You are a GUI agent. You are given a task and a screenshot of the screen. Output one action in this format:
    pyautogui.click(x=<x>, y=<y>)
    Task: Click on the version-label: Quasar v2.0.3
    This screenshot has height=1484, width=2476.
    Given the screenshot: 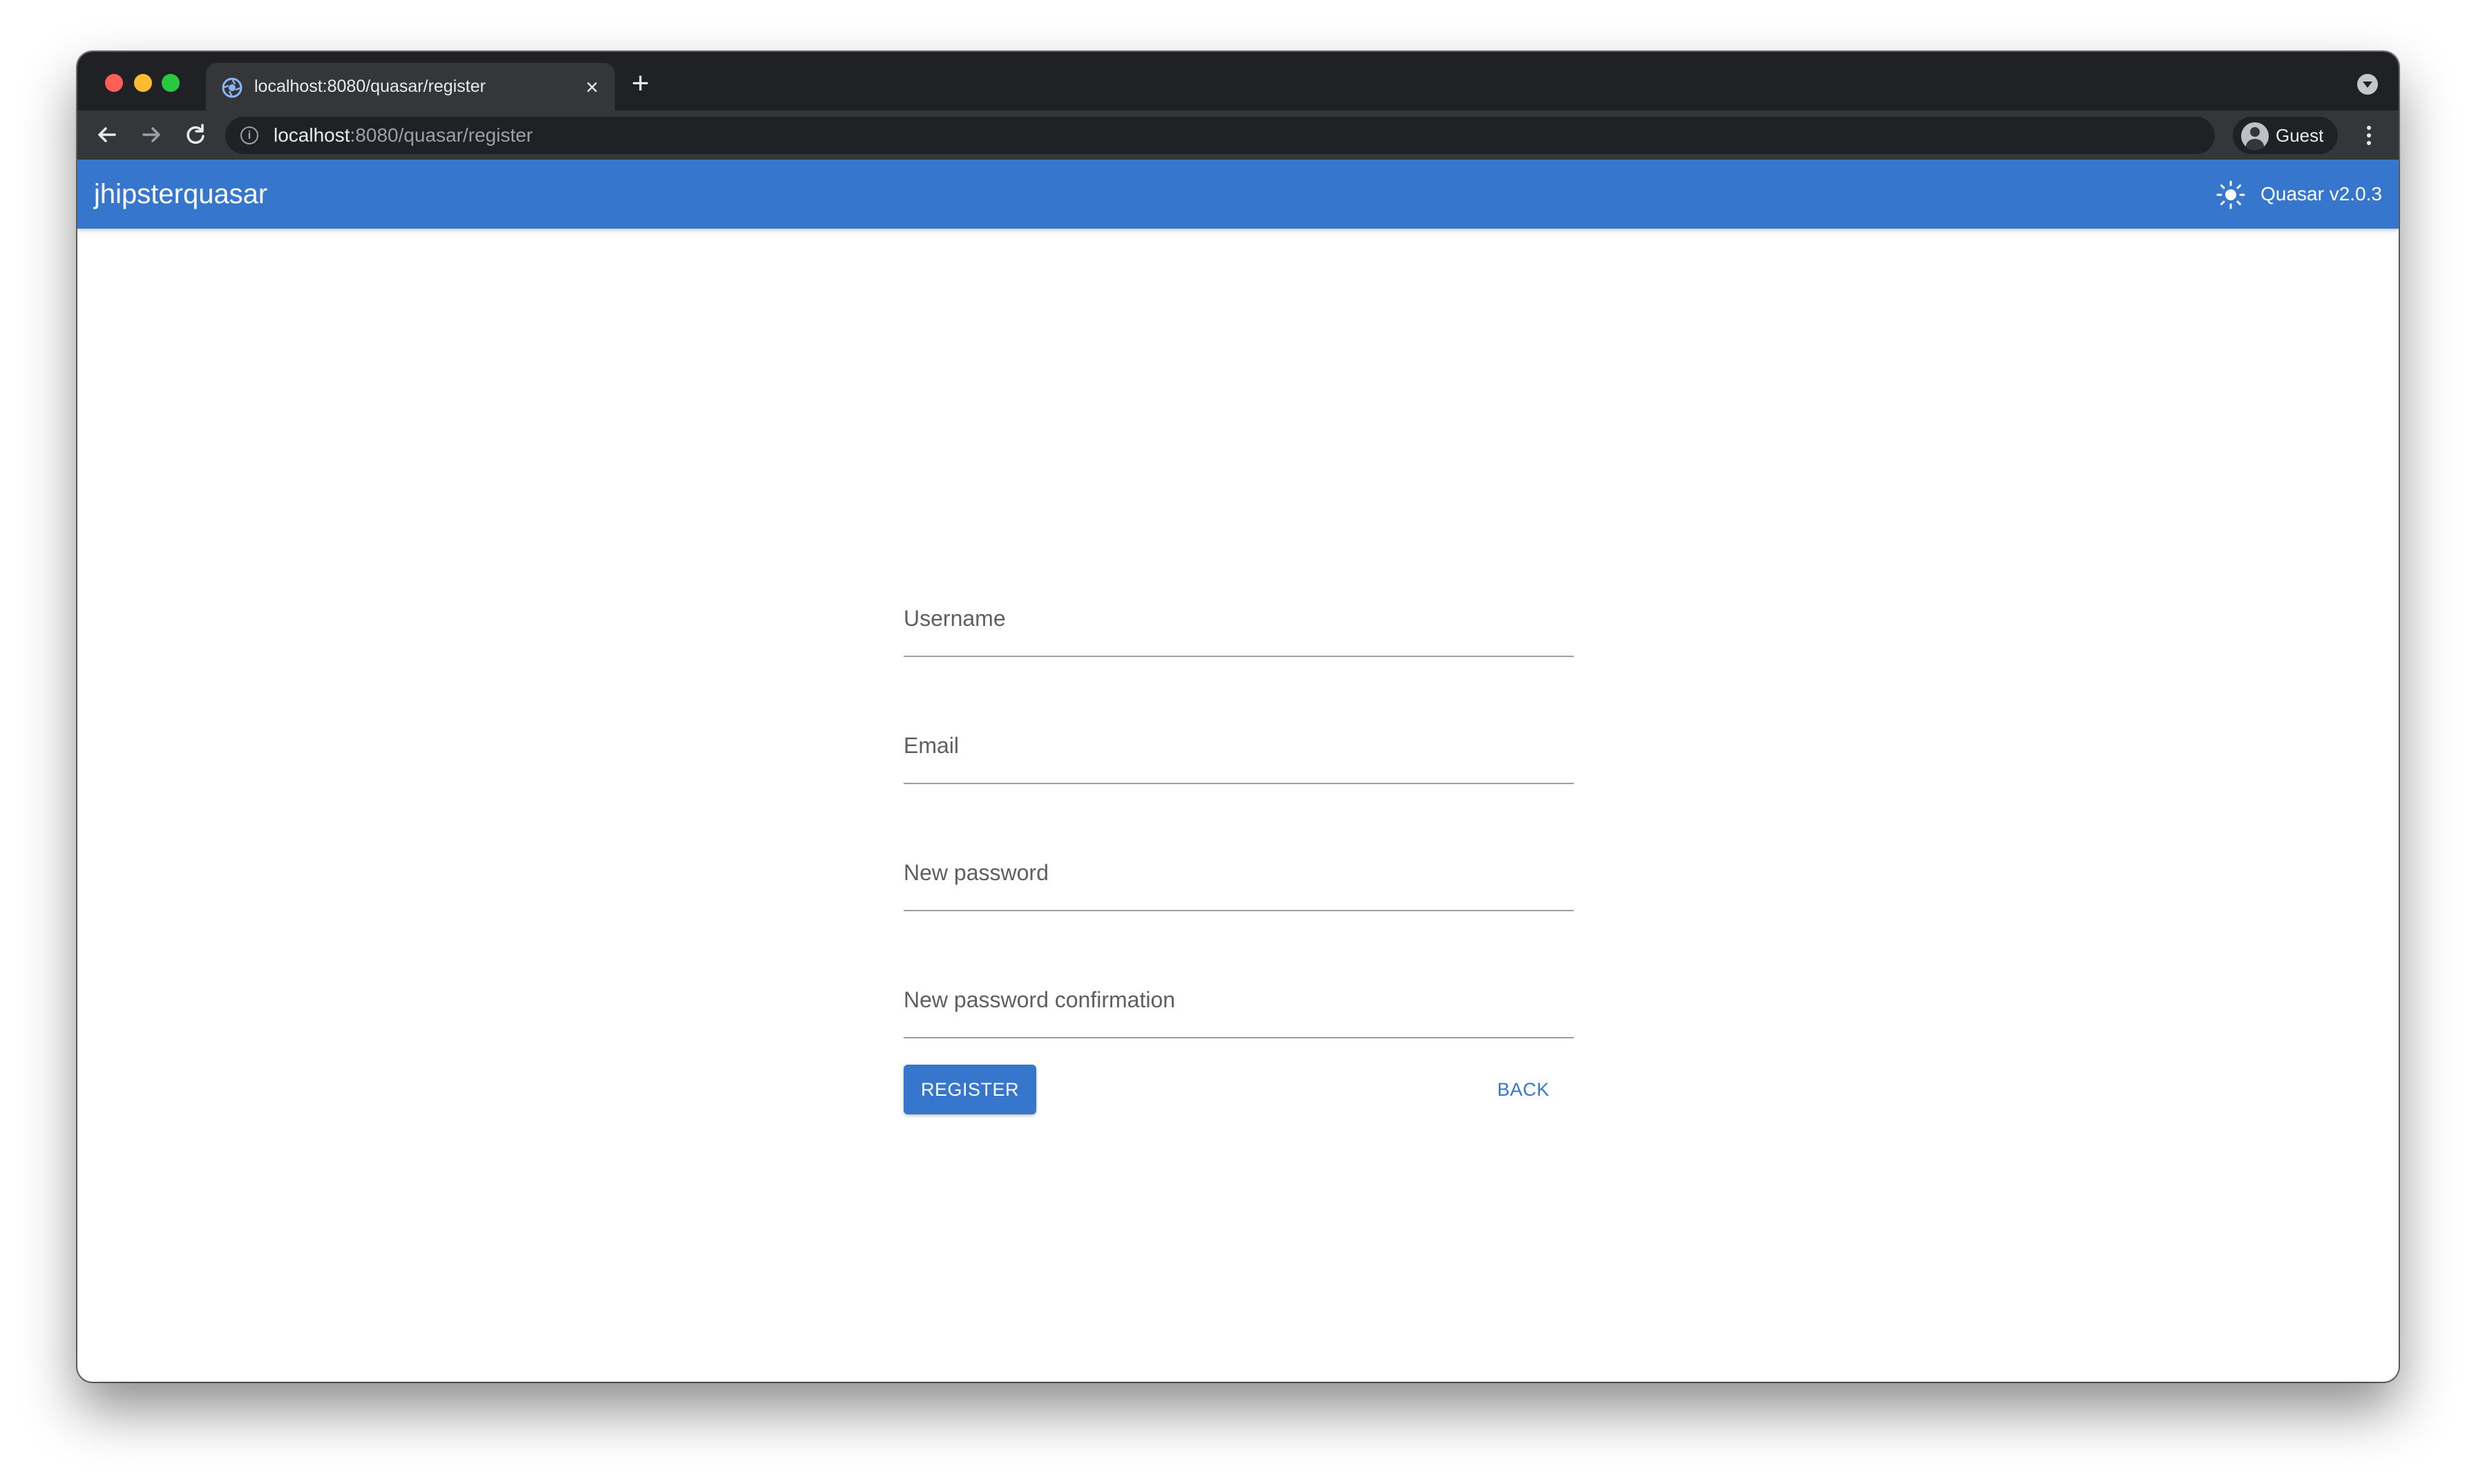 What is the action you would take?
    pyautogui.click(x=2321, y=193)
    